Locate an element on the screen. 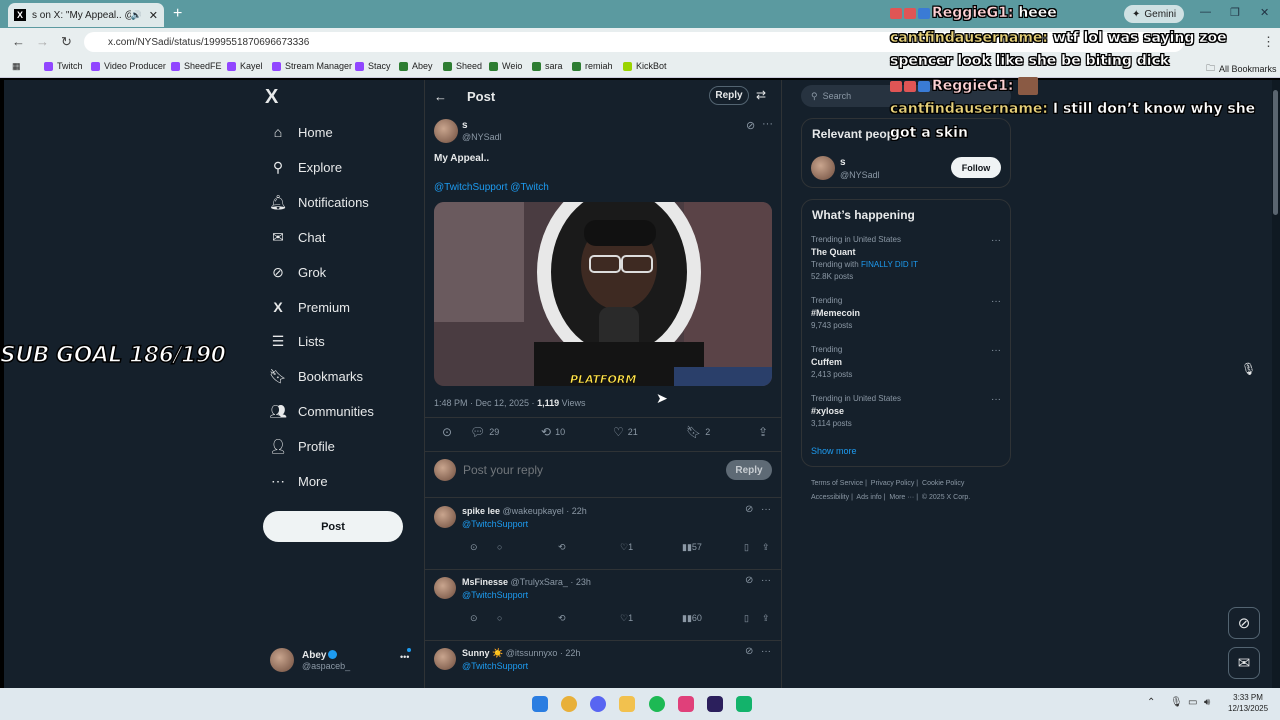  trend-item: Trending Cuffem 2,413 posts ··· is located at coordinates (906, 362).